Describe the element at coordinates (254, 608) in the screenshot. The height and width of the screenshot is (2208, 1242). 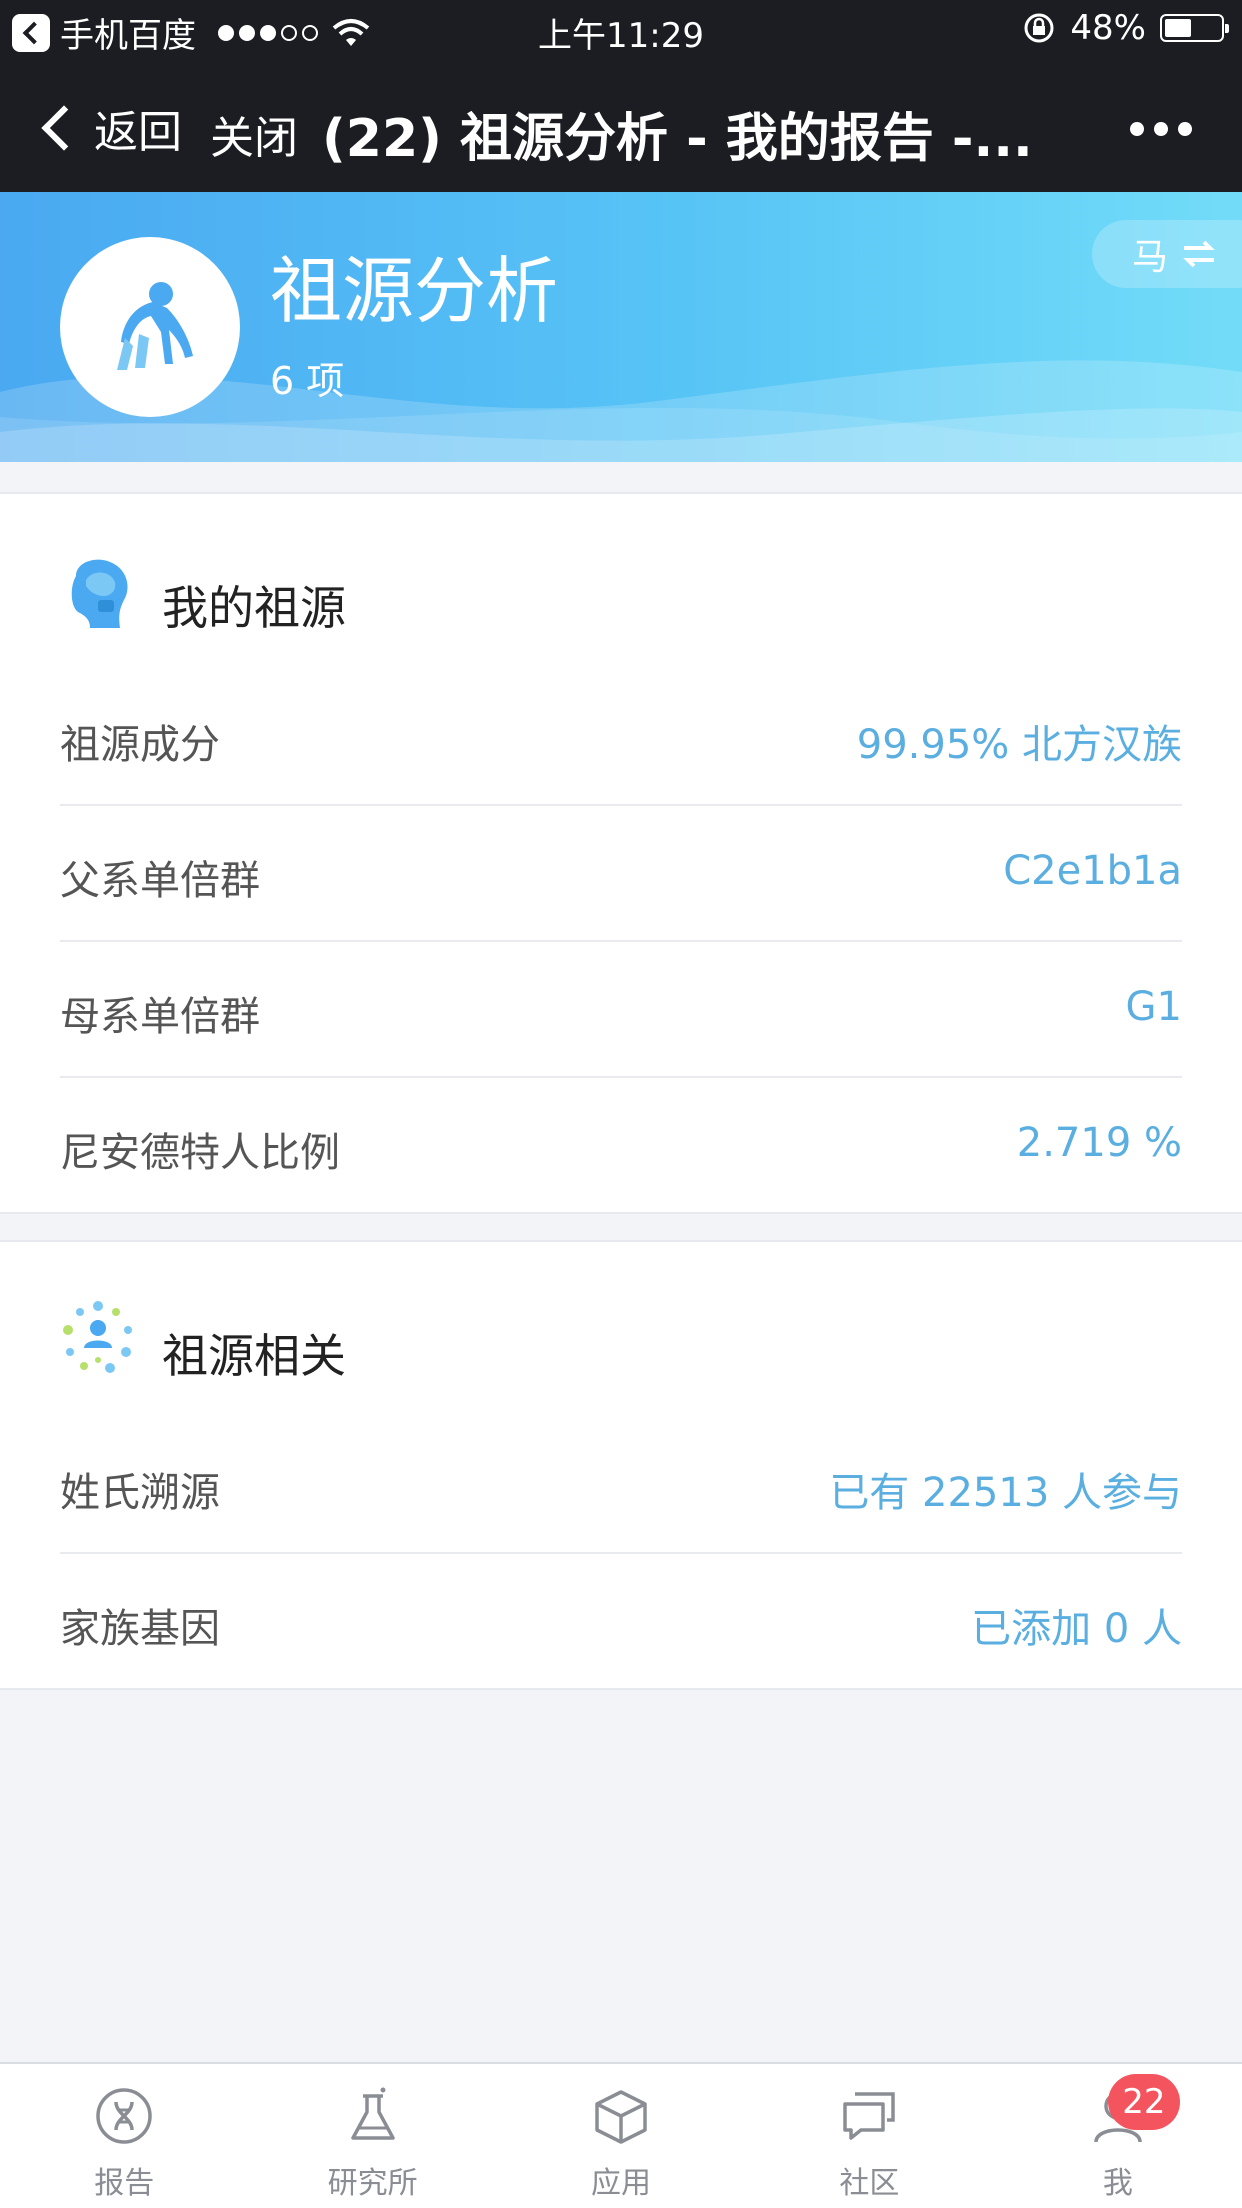
I see `section-title: 我的祖源` at that location.